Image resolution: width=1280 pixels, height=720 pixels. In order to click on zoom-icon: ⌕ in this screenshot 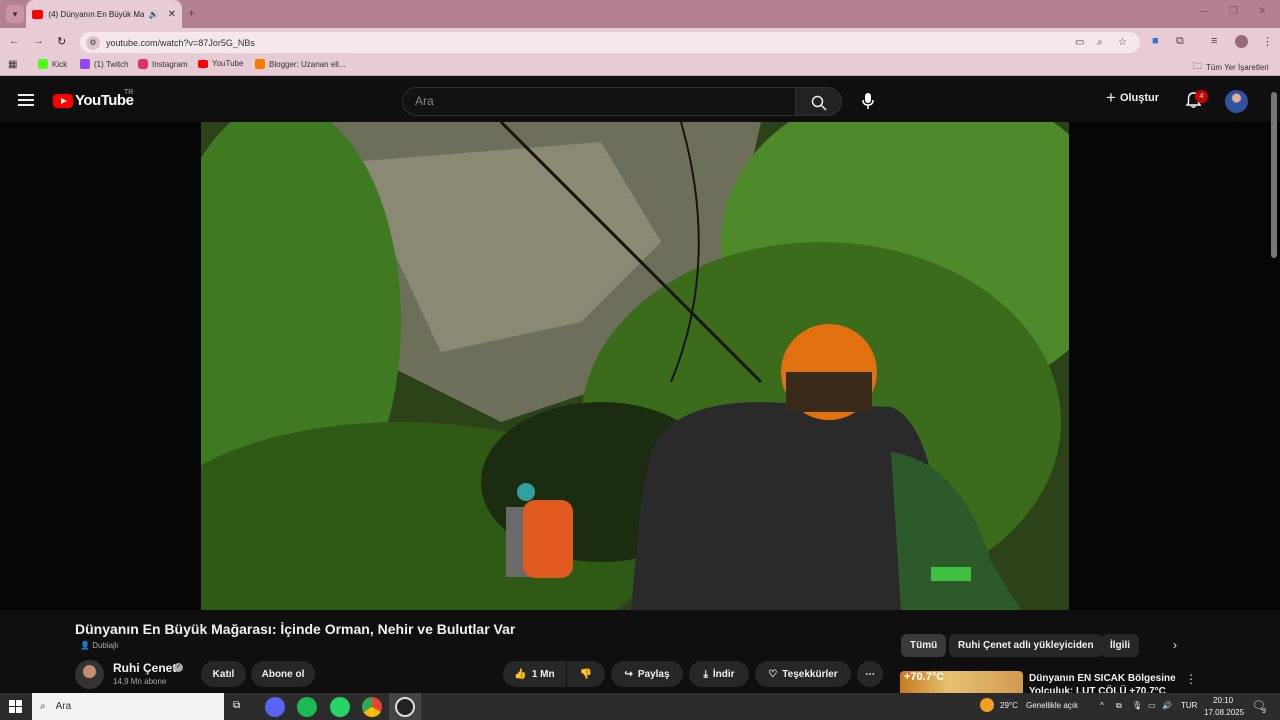, I will do `click(1100, 42)`.